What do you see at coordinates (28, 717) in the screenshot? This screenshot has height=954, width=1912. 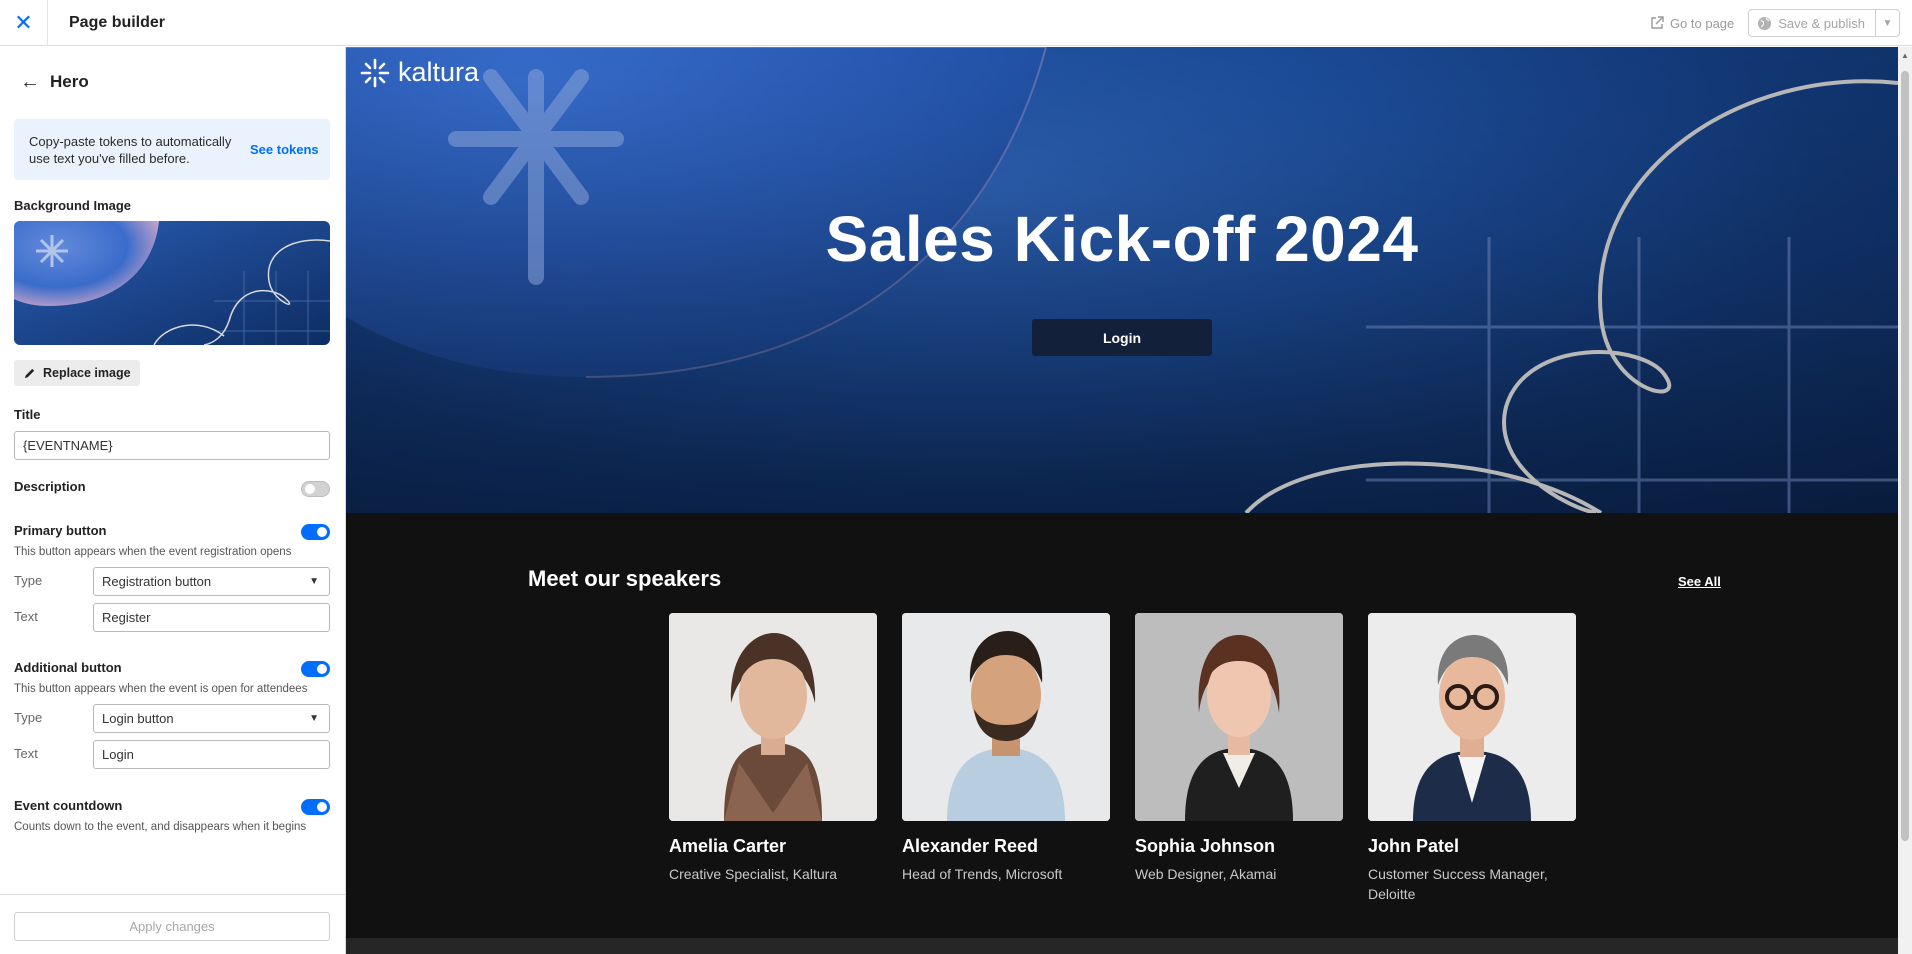 I see `additional-type-label: Type` at bounding box center [28, 717].